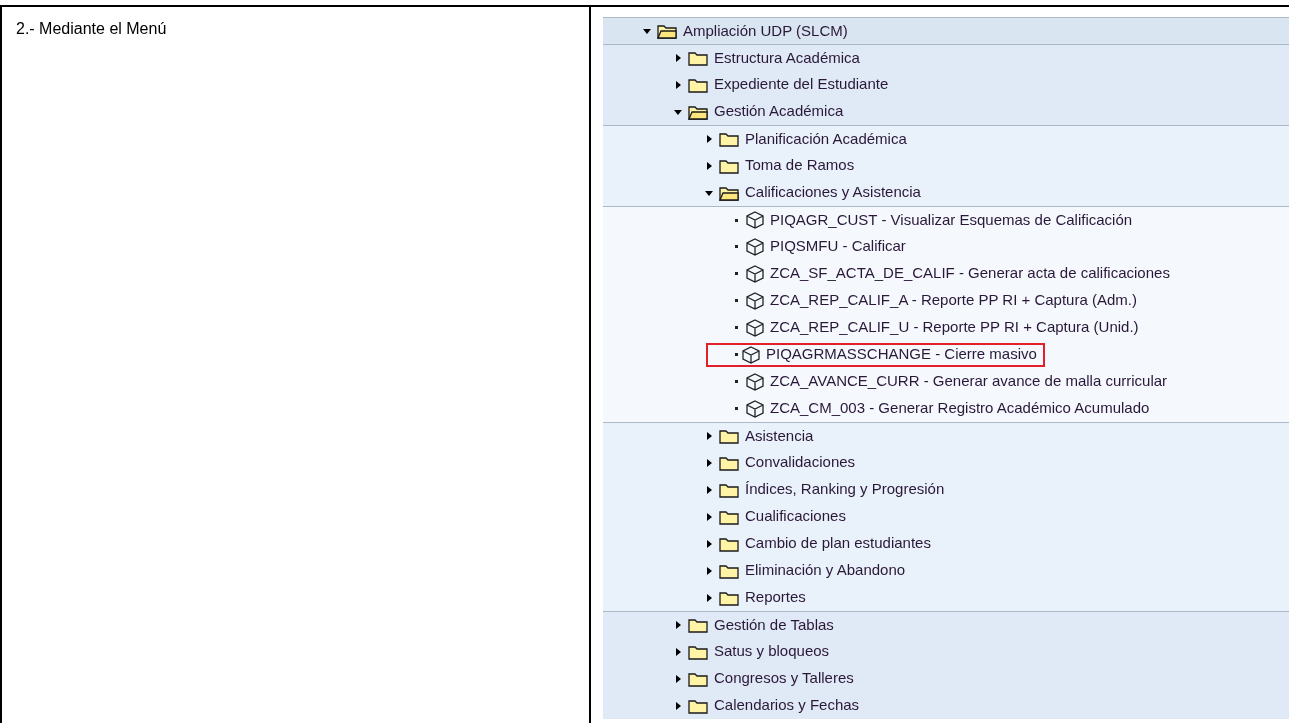 The image size is (1289, 723). Describe the element at coordinates (825, 570) in the screenshot. I see `folder-label: Eliminación y Abandono` at that location.